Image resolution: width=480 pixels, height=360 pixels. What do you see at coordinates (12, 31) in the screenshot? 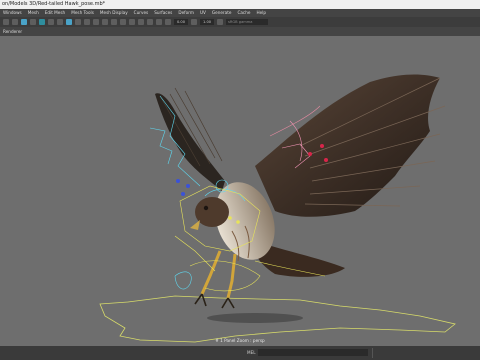
I see `renderer-menu: Renderer` at bounding box center [12, 31].